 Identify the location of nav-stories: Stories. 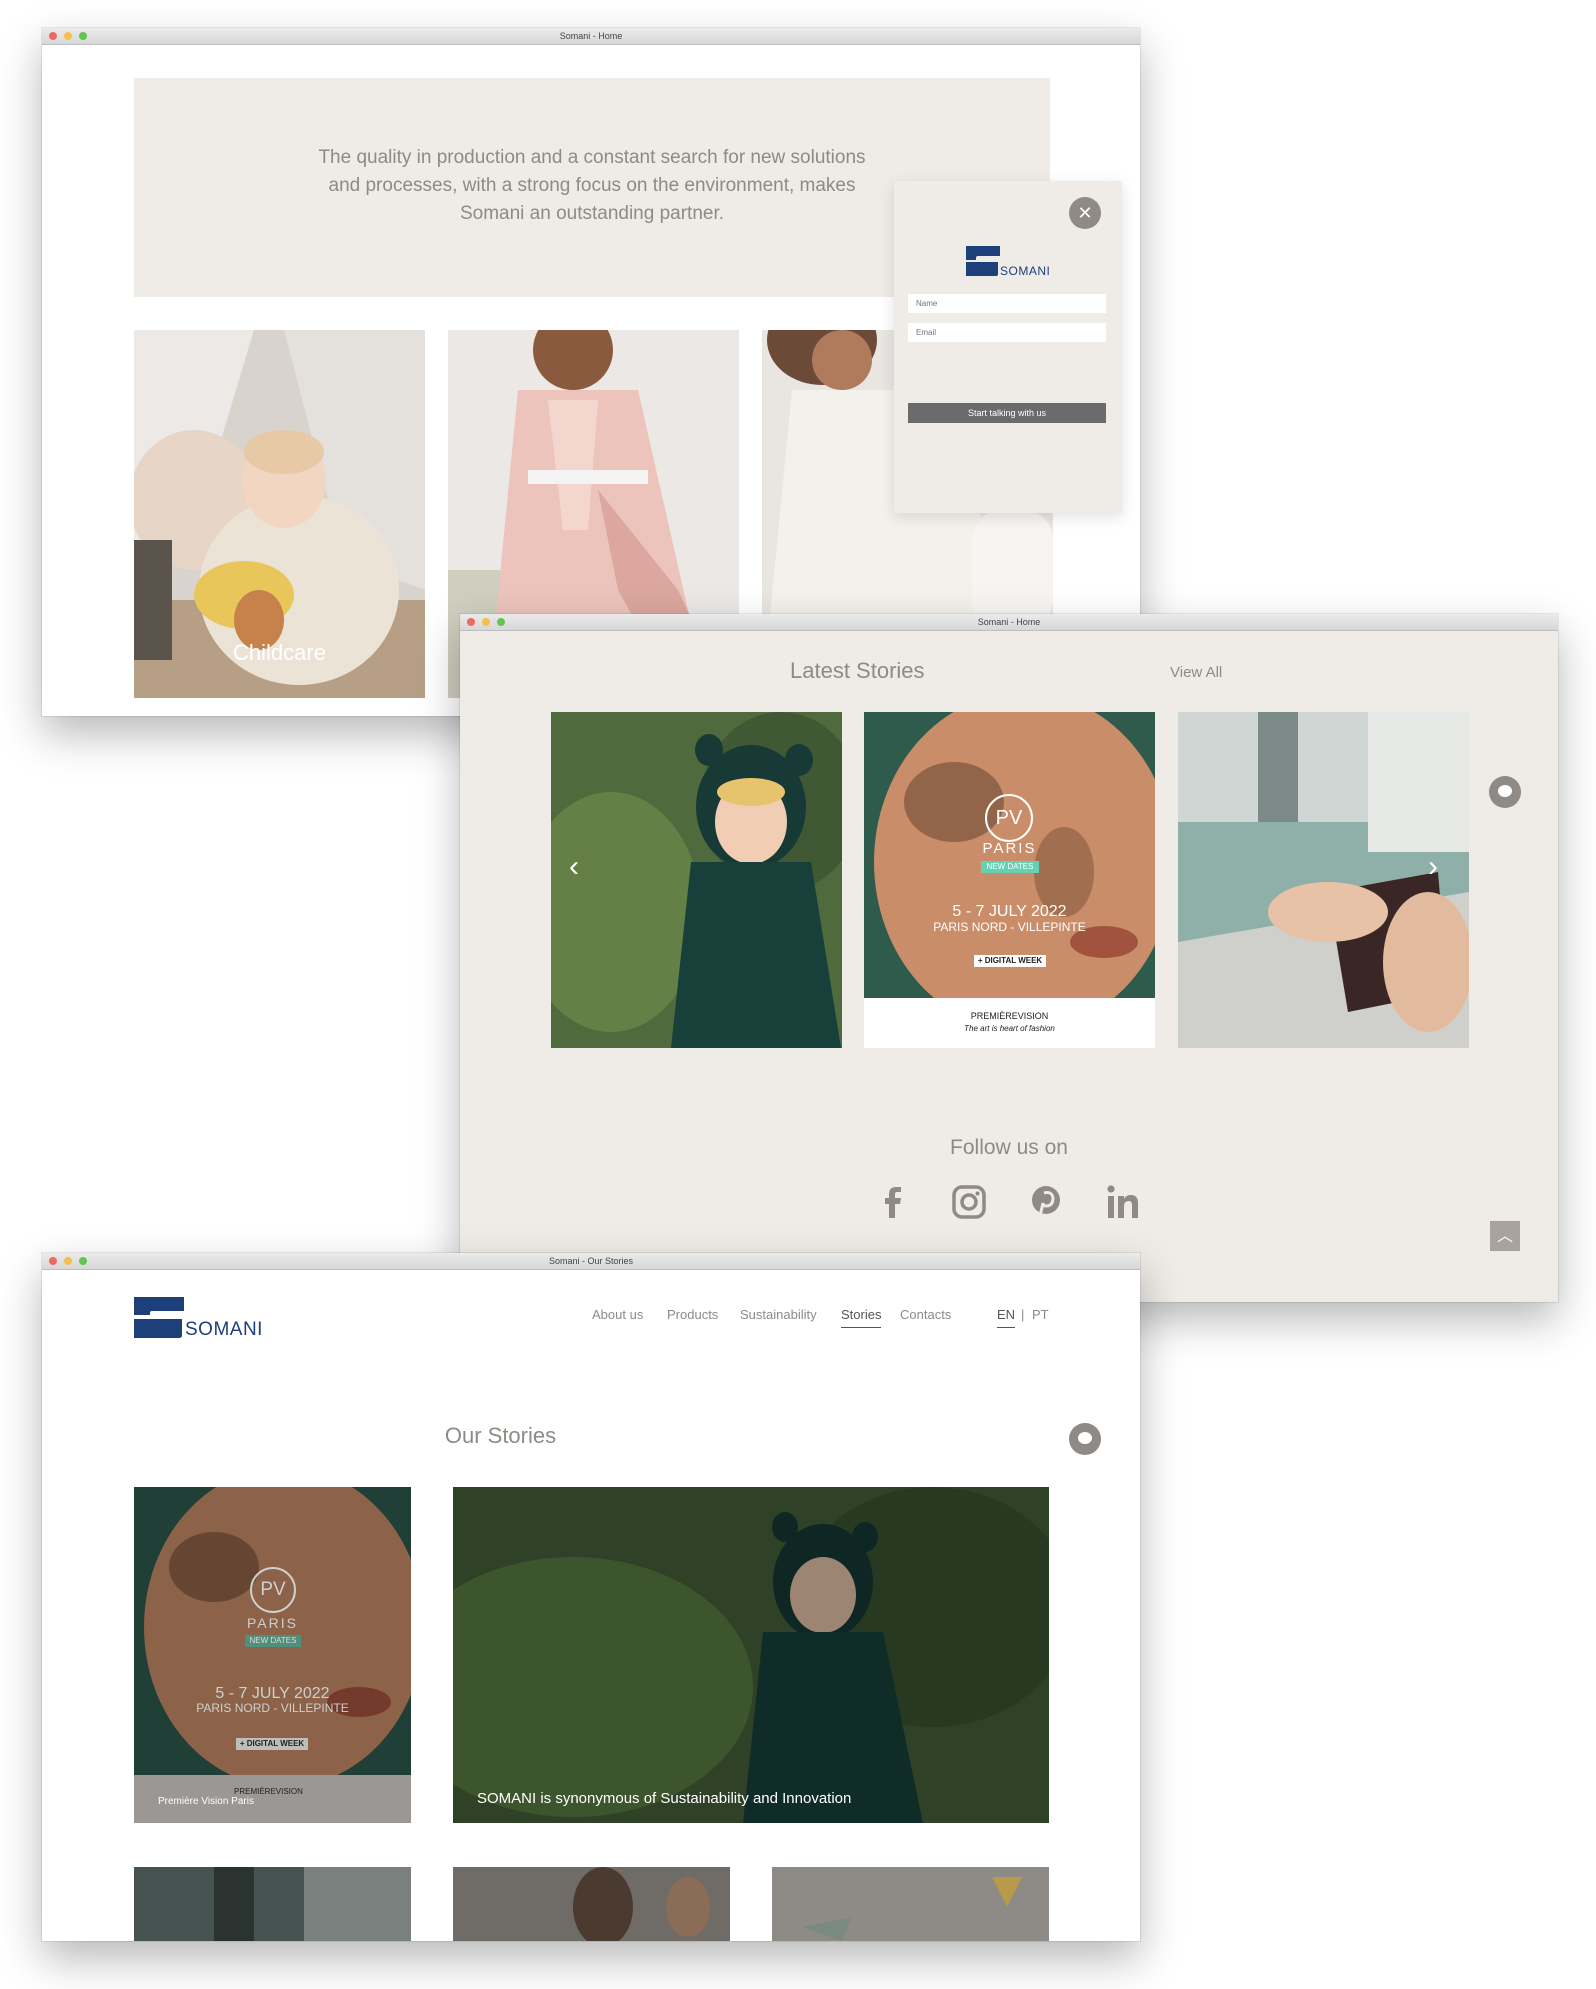
(861, 1317).